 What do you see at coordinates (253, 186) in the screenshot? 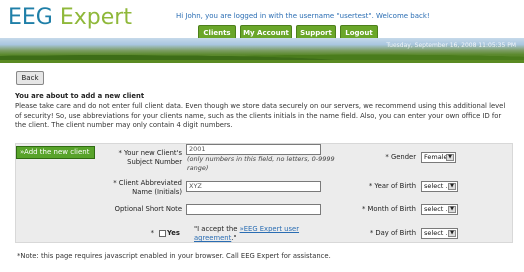
I see `initials-input: XYZ` at bounding box center [253, 186].